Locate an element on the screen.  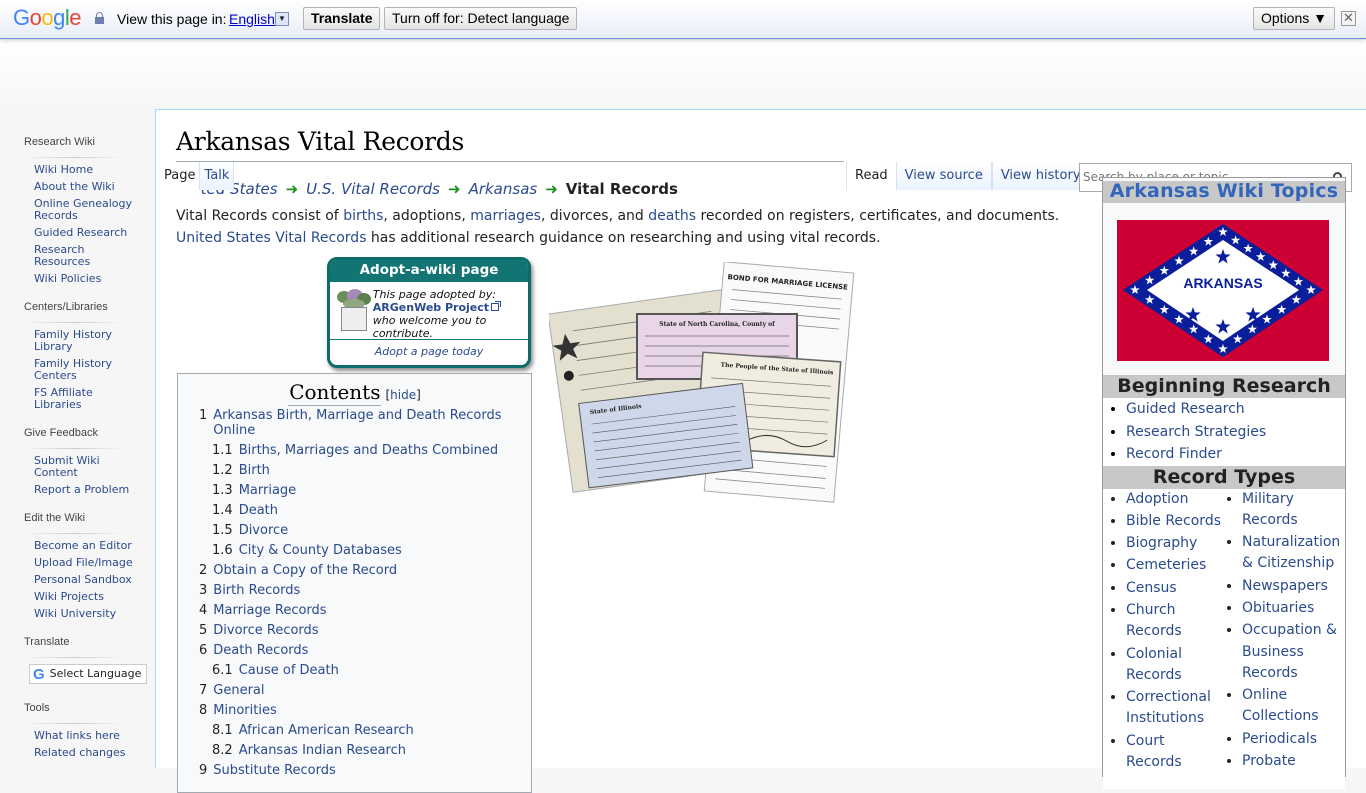
infobox-link: Guided Research is located at coordinates (1185, 409).